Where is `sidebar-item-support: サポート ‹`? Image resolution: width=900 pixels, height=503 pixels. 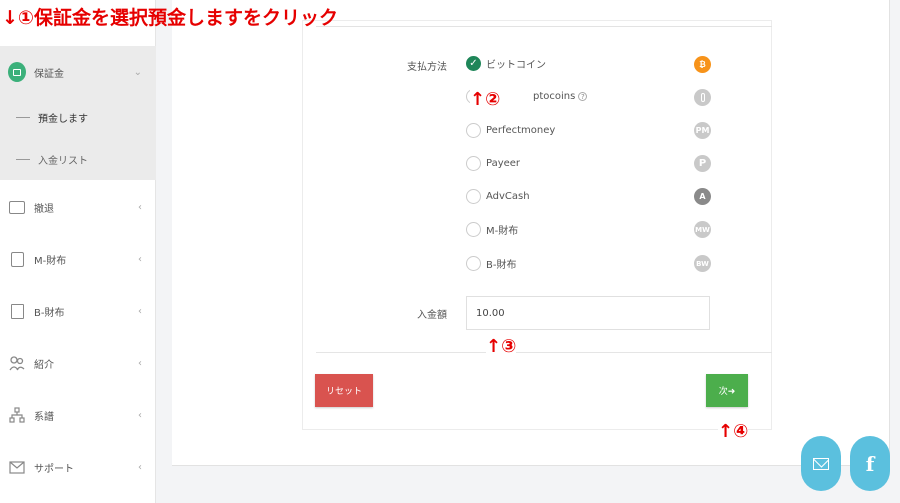
sidebar-item-support: サポート ‹ is located at coordinates (78, 467).